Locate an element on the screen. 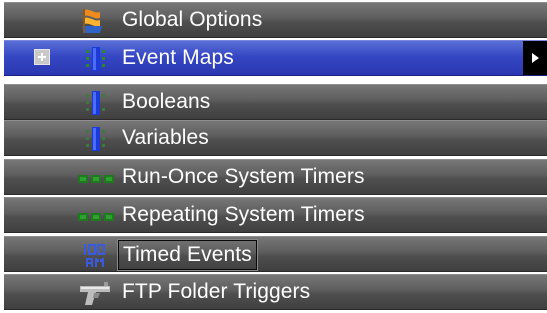 The width and height of the screenshot is (547, 313). variables-icon is located at coordinates (97, 139).